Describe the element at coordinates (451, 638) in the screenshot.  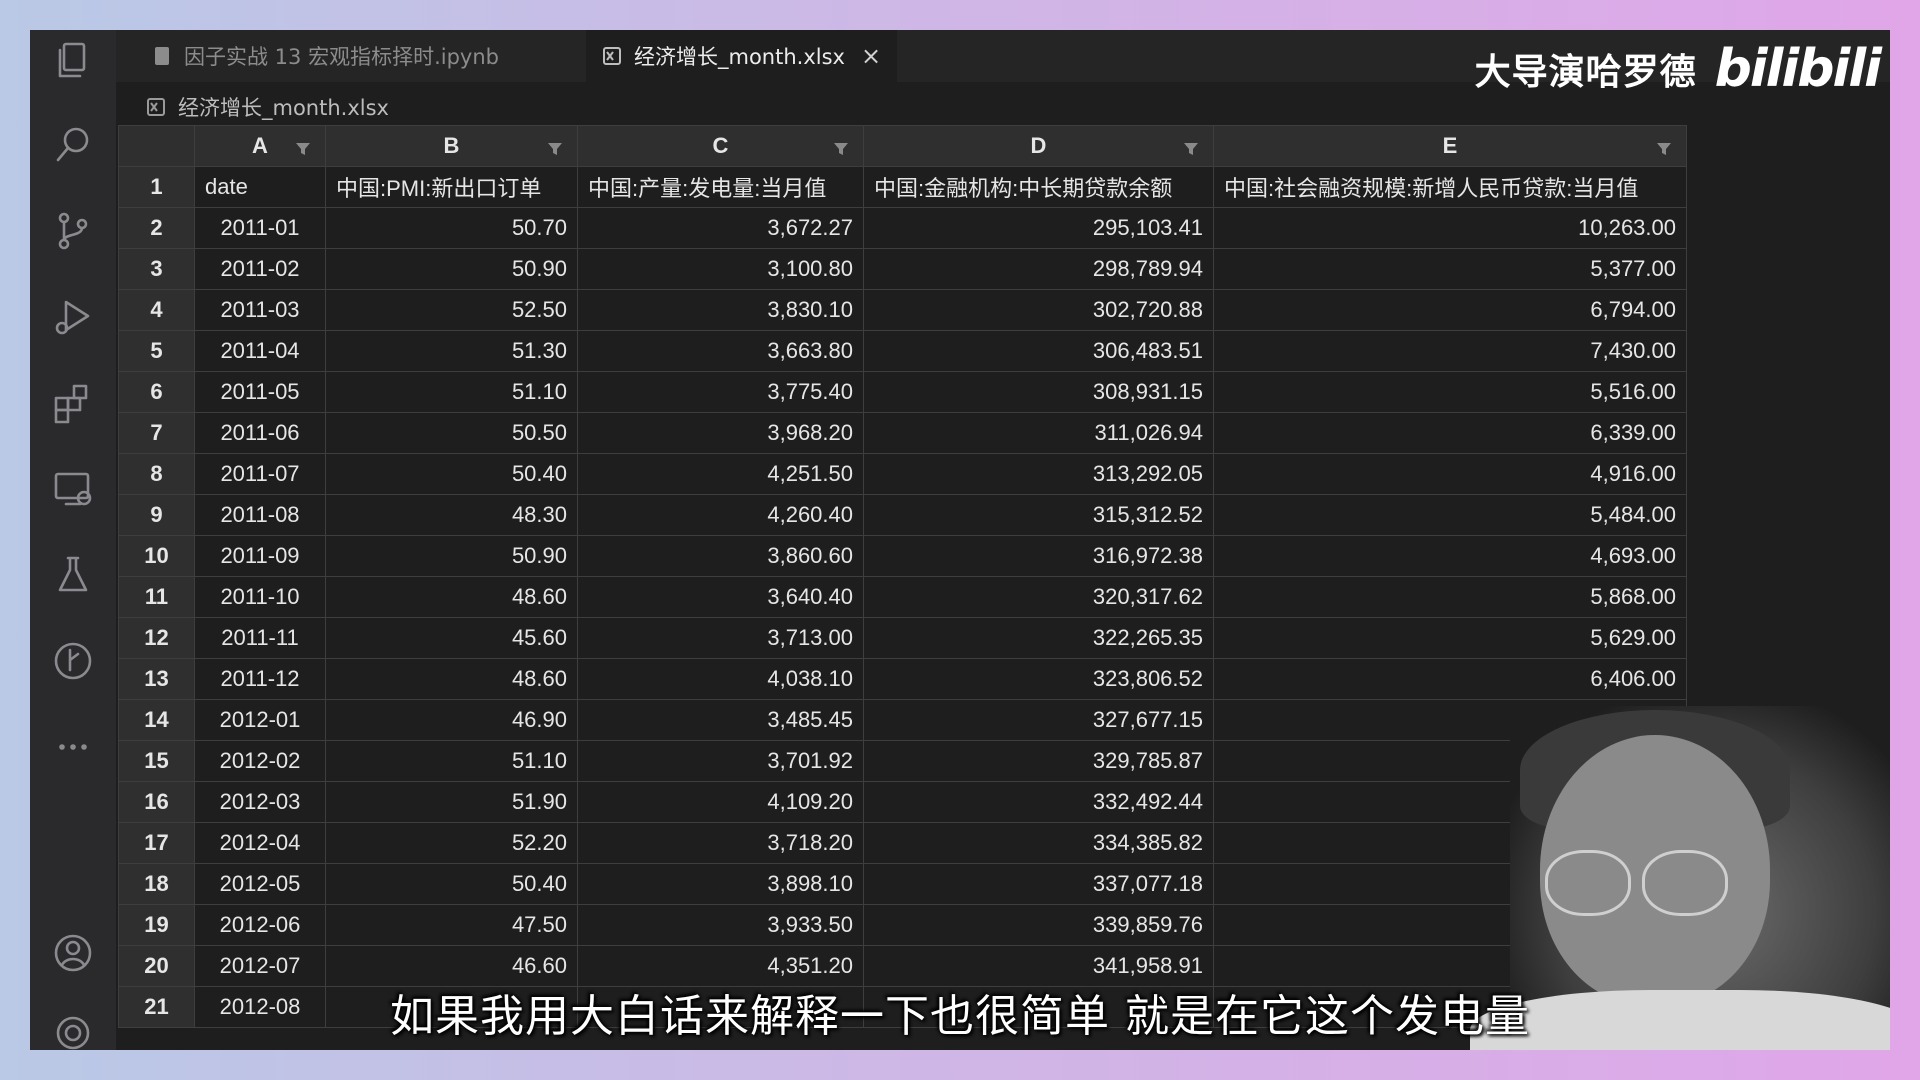
I see `table-cell: 45.60` at that location.